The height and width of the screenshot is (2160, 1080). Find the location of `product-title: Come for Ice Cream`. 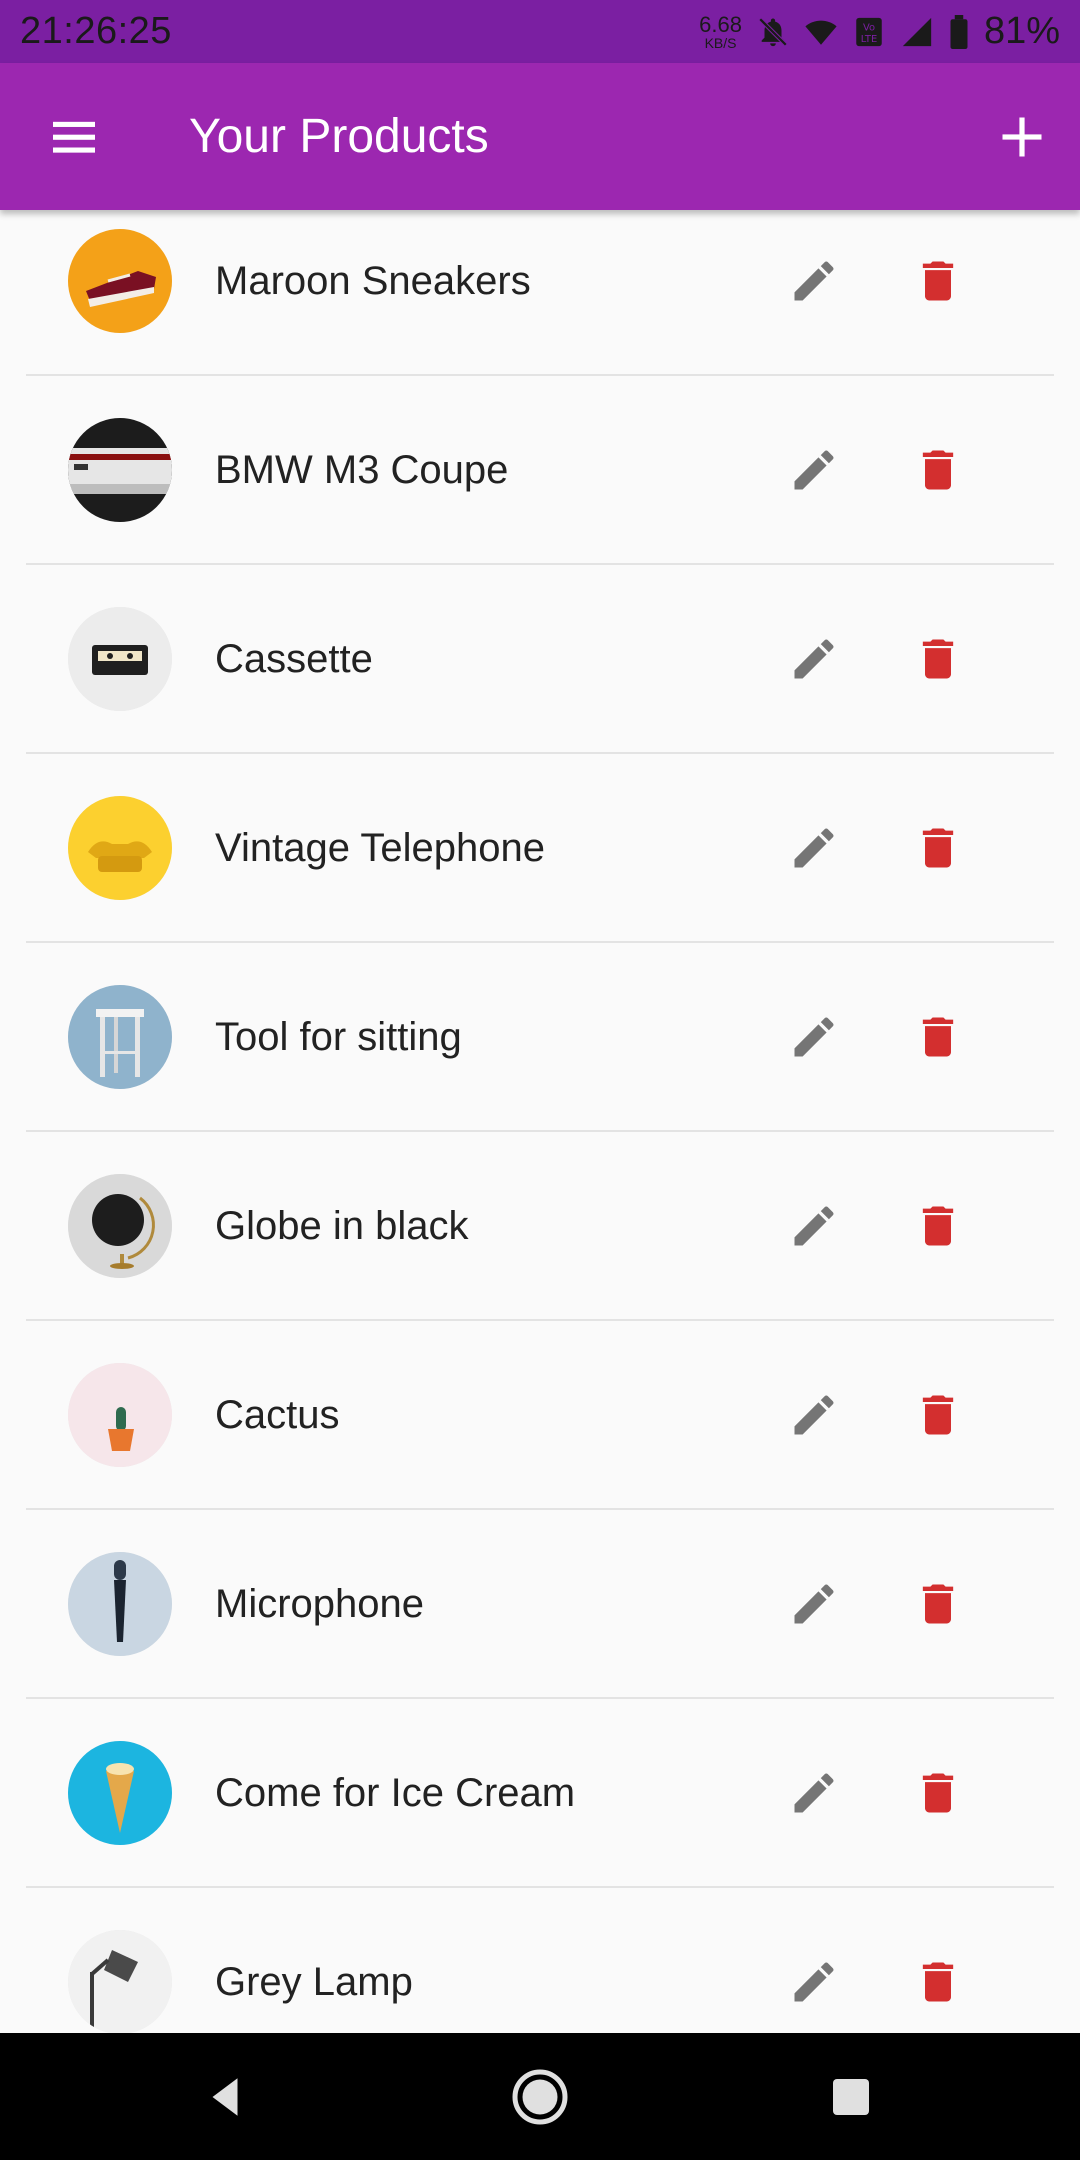

product-title: Come for Ice Cream is located at coordinates (395, 1793).